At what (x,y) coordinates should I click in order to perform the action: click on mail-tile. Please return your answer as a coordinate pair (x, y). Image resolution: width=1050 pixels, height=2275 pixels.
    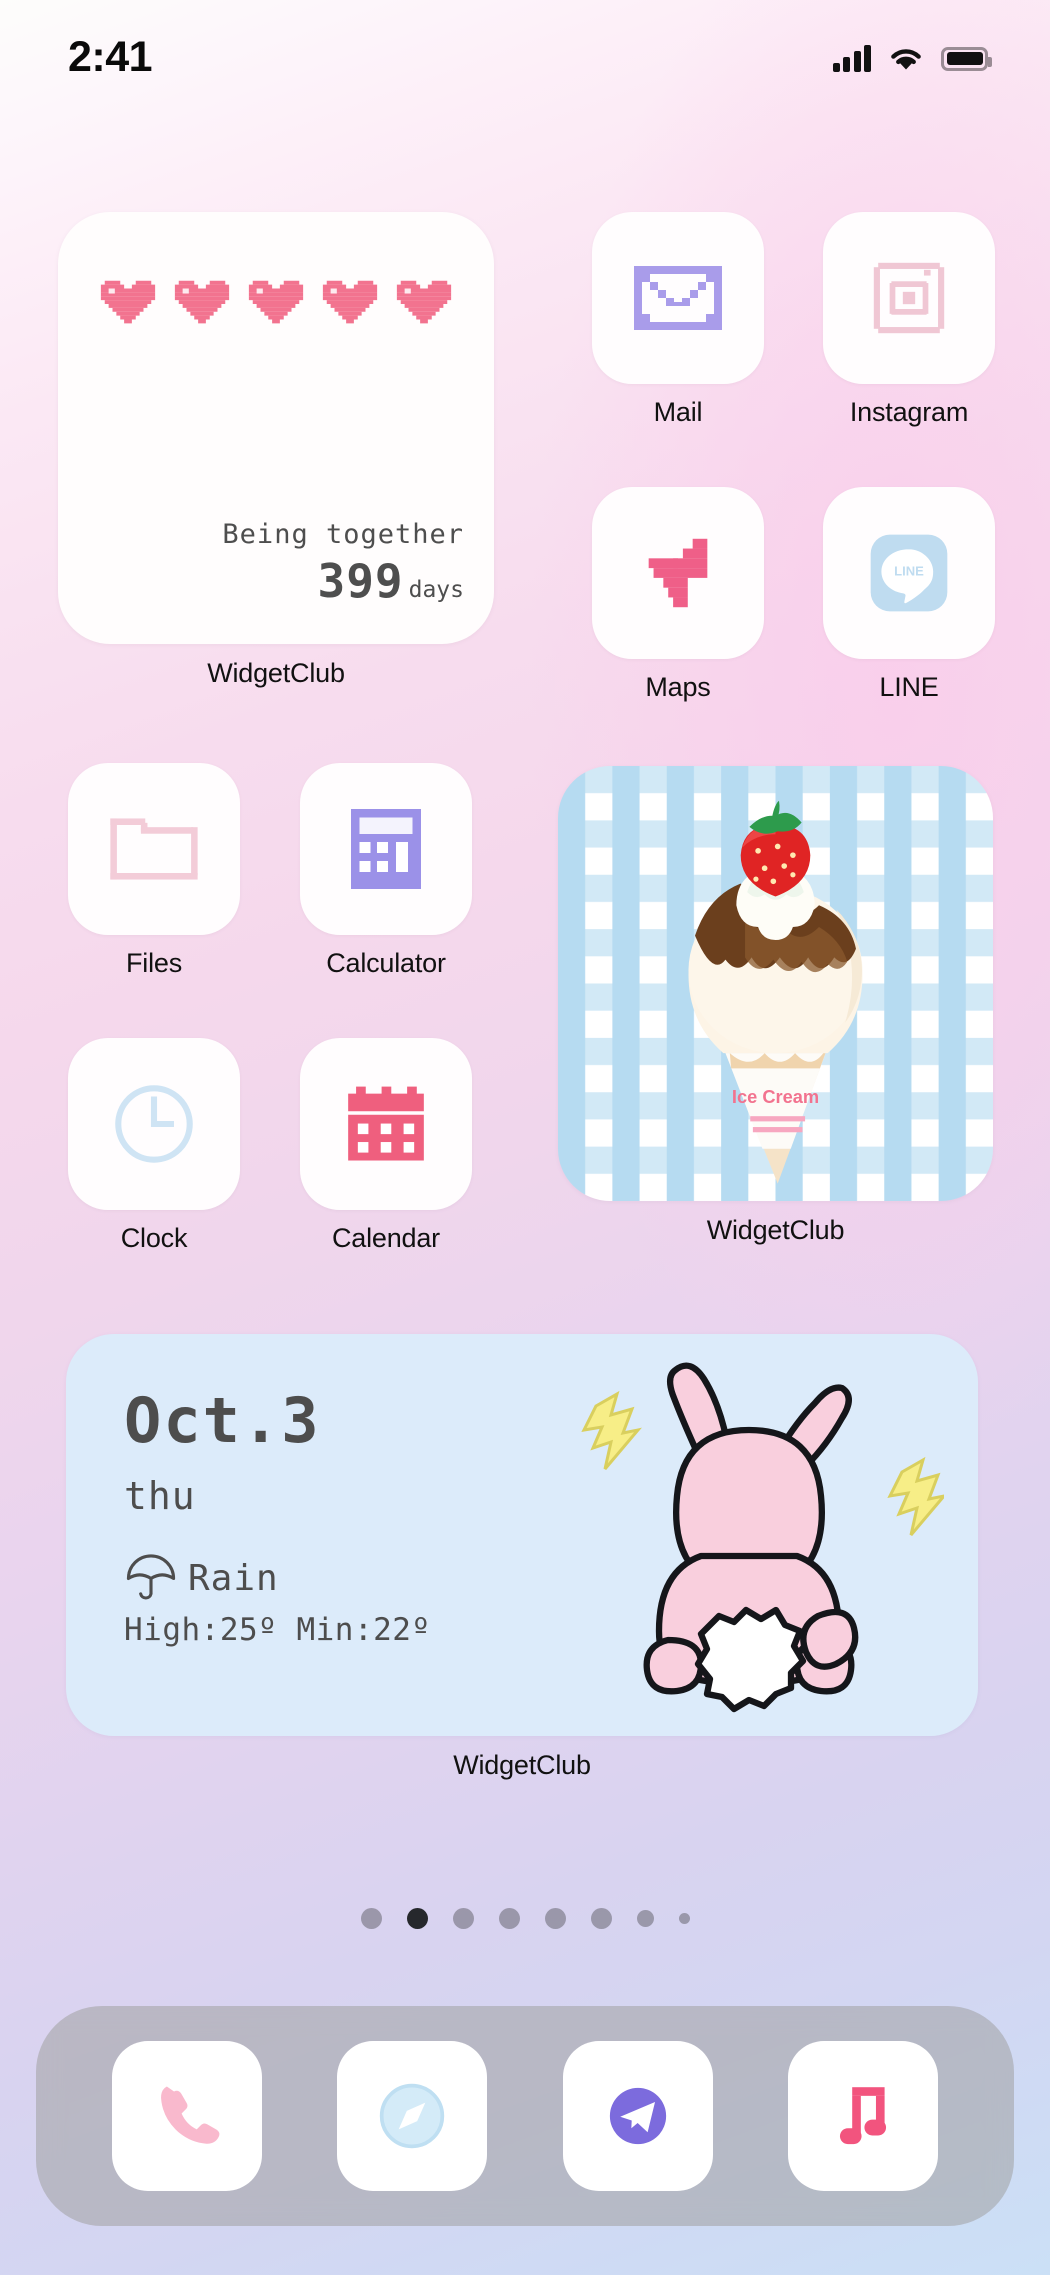
    Looking at the image, I should click on (678, 298).